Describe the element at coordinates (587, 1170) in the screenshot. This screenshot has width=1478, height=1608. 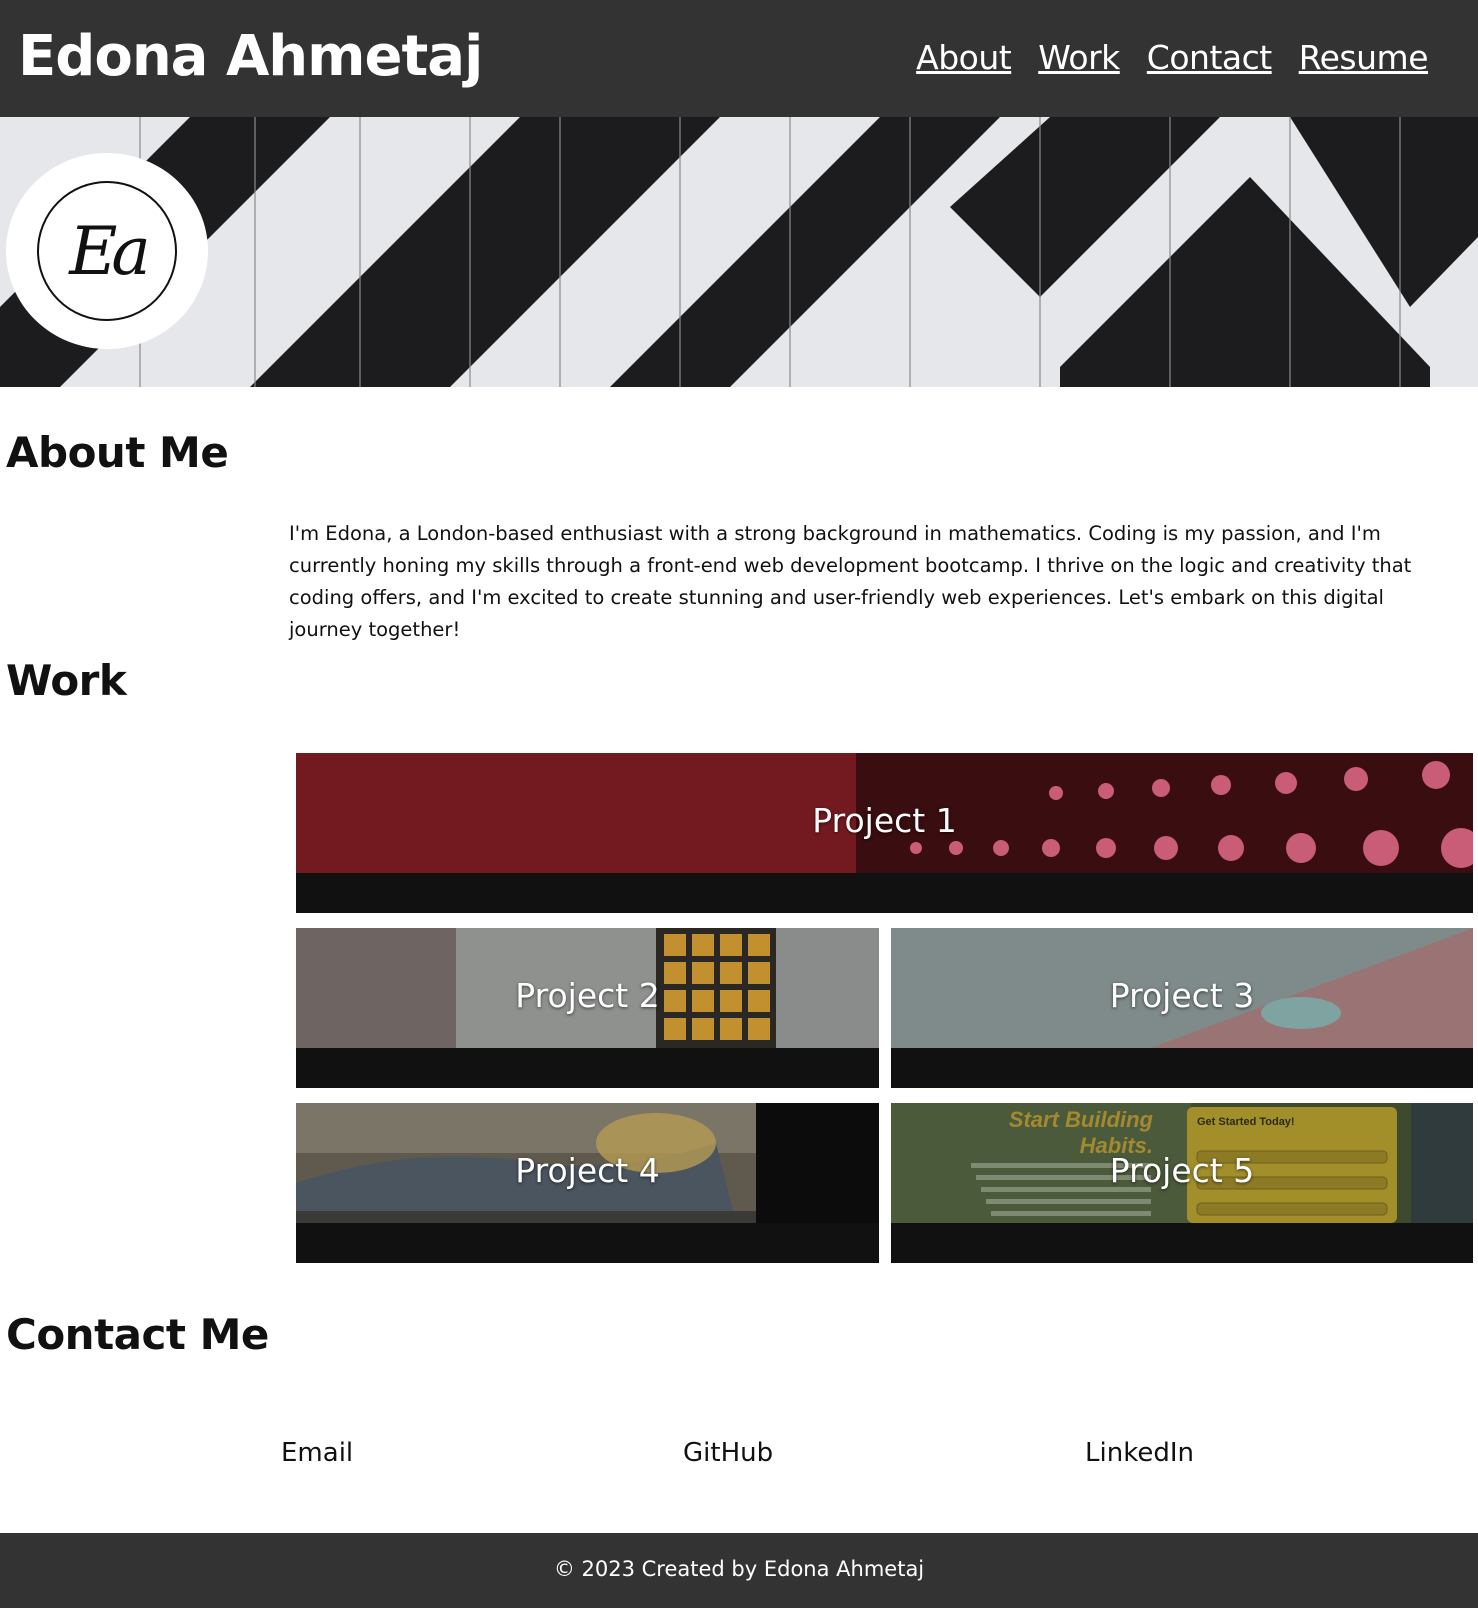
I see `project-4-label: Project 4` at that location.